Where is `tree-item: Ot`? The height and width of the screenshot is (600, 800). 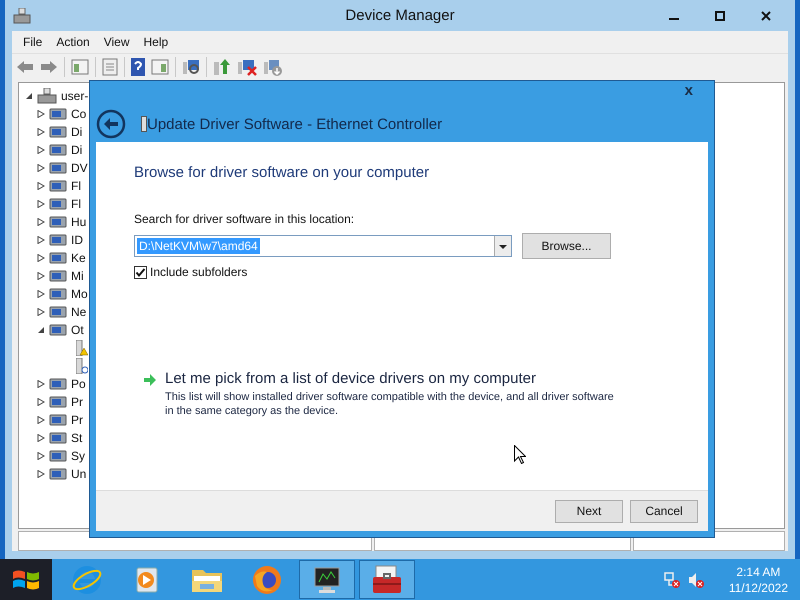
tree-item: Ot is located at coordinates (77, 330).